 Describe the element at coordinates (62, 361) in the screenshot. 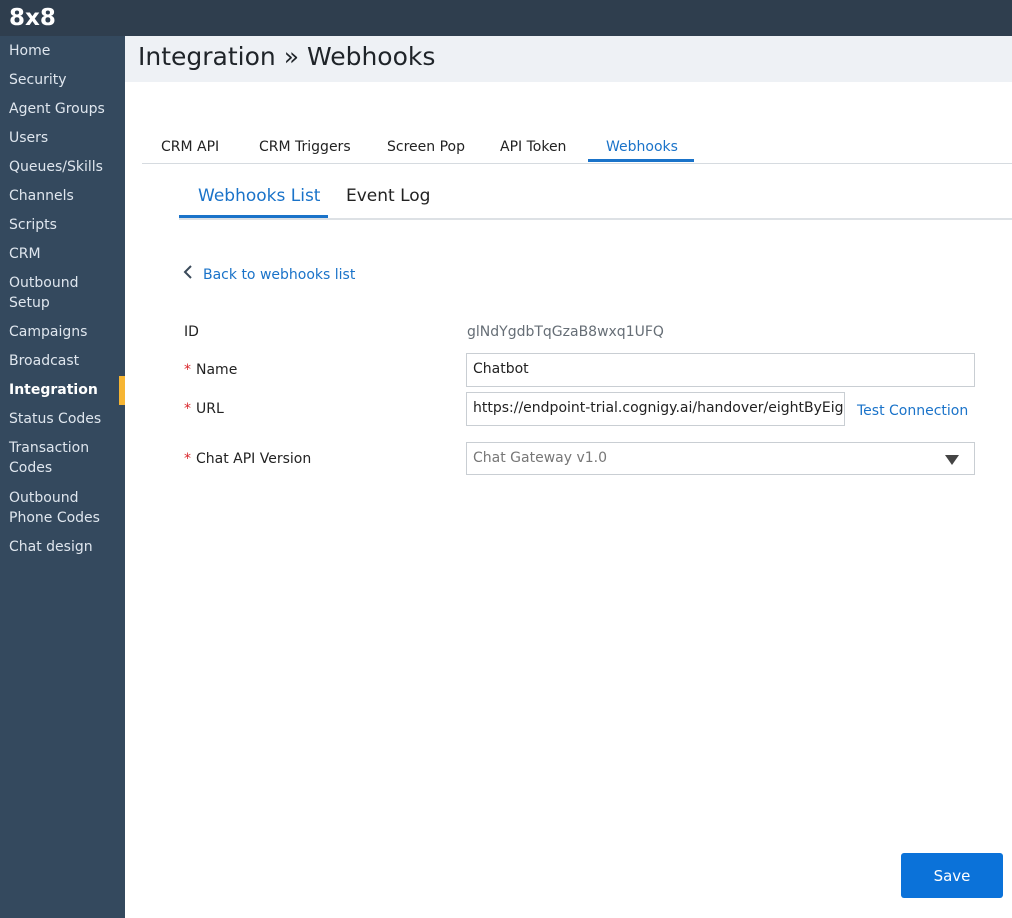

I see `sidebar-item-broadcast: Broadcast` at that location.